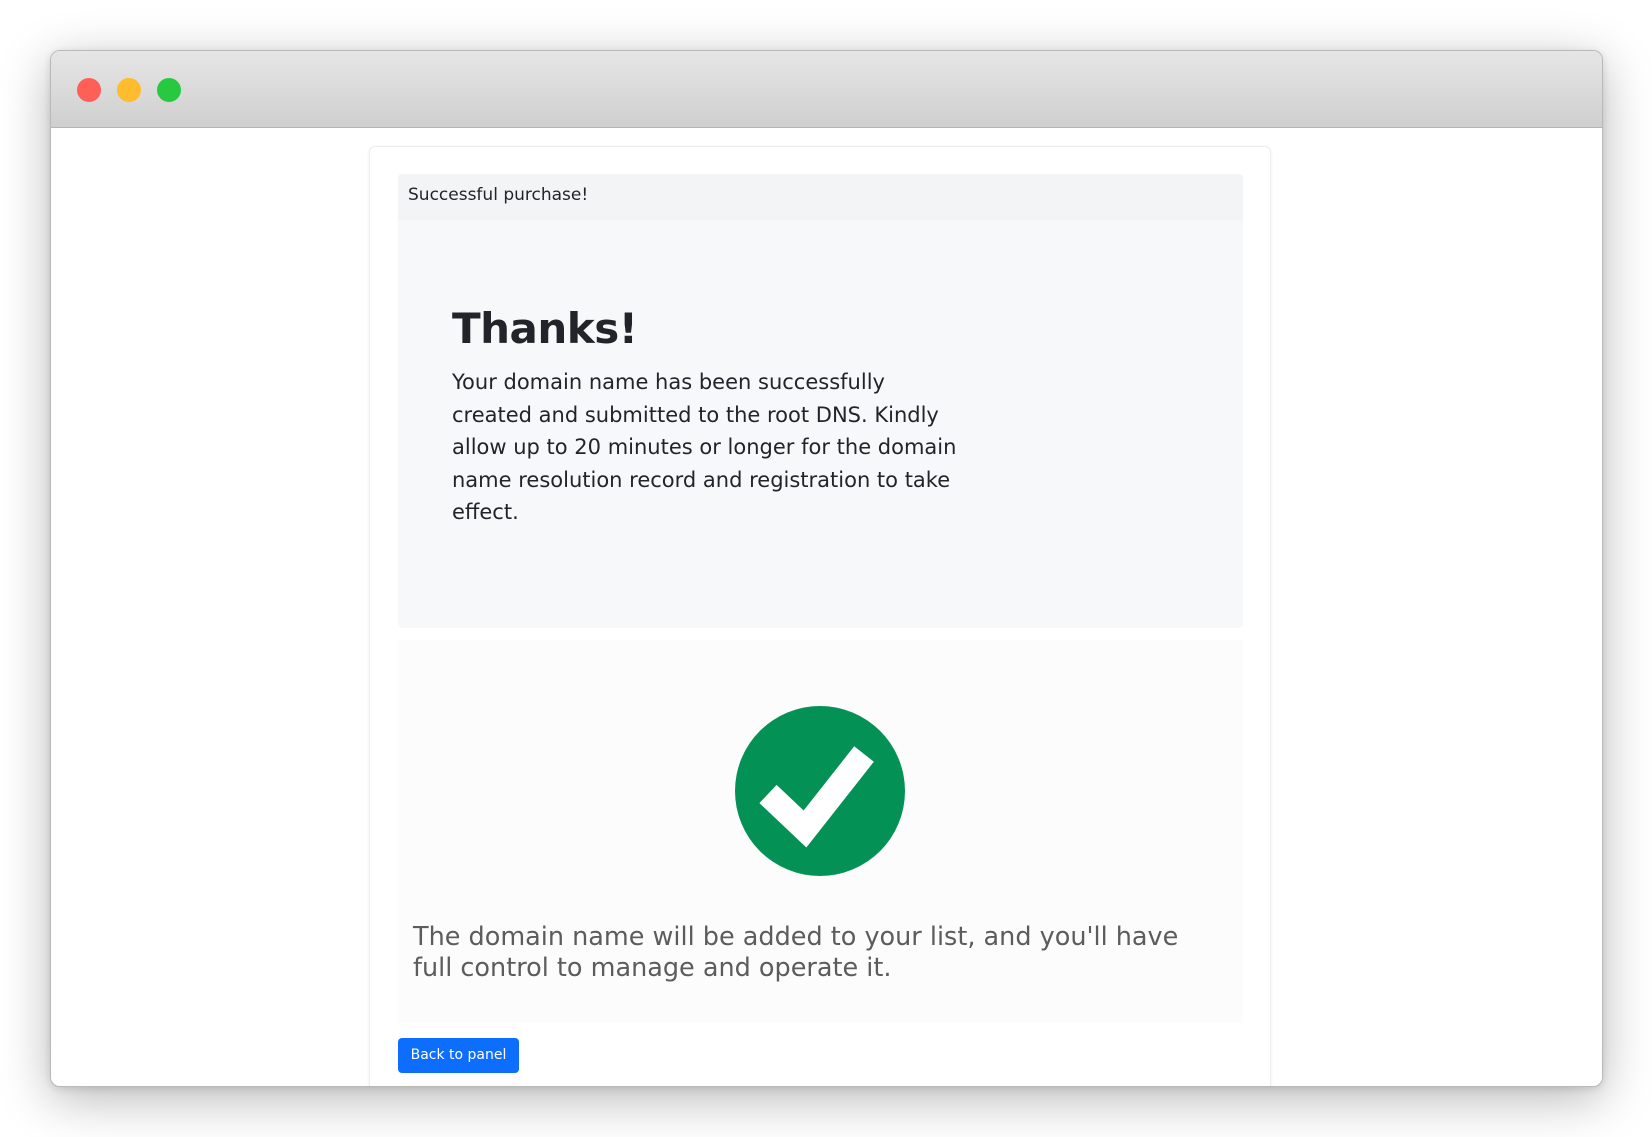 The height and width of the screenshot is (1137, 1652). Describe the element at coordinates (545, 328) in the screenshot. I see `thanks-title: Thanks!` at that location.